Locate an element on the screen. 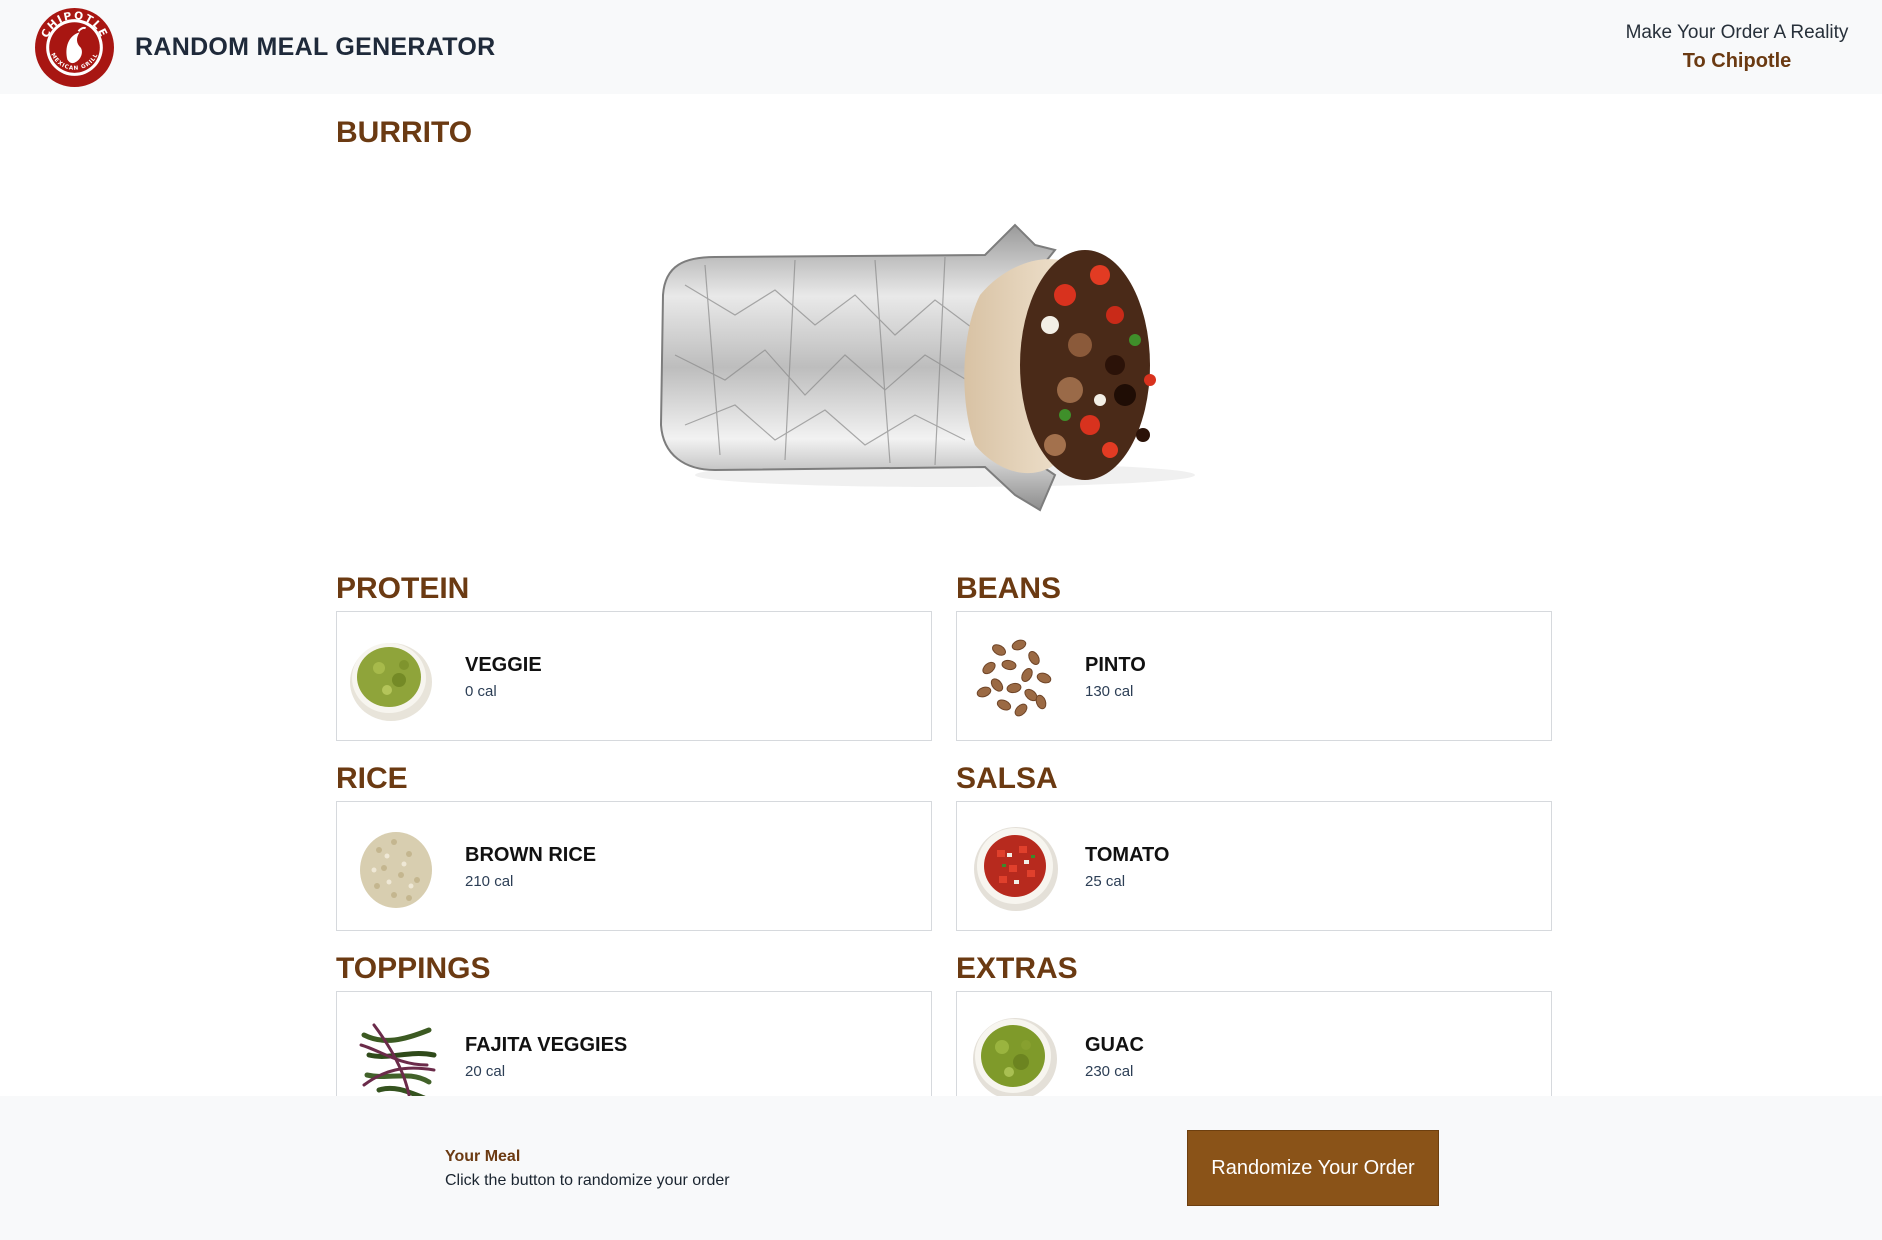 This screenshot has height=1240, width=1882. brown-rice-icon is located at coordinates (396, 870).